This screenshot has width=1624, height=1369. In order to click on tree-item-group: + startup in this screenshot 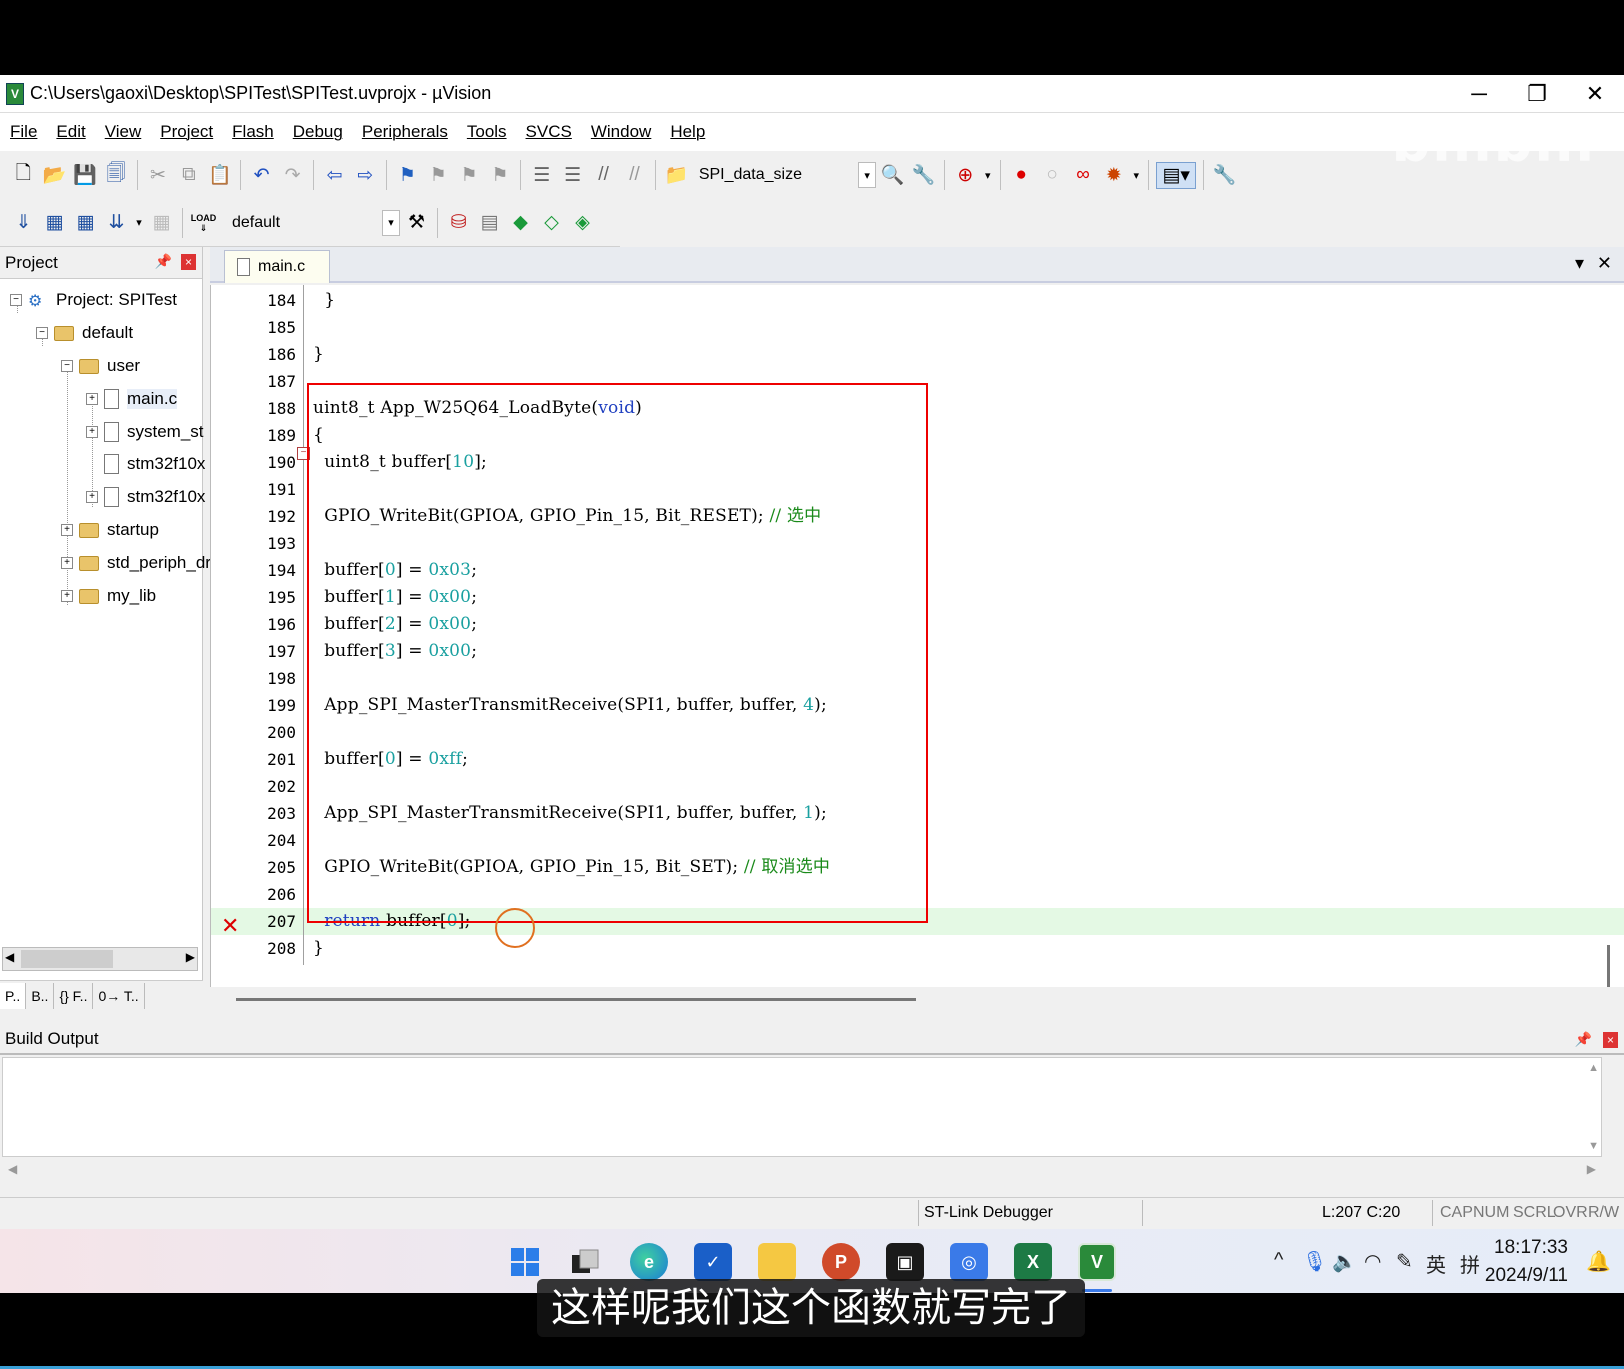, I will do `click(110, 530)`.